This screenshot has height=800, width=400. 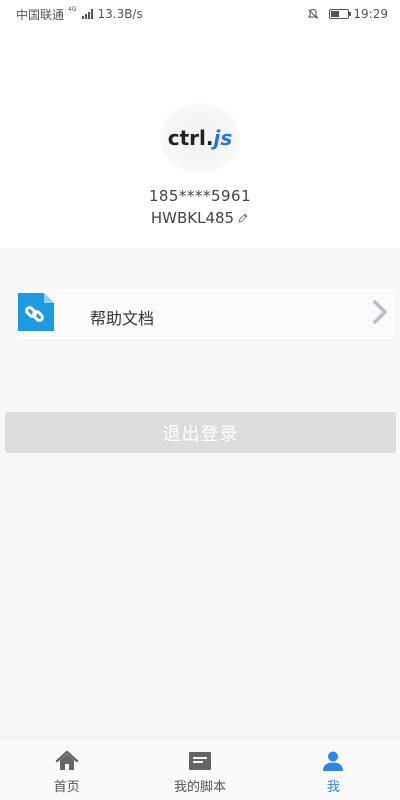 I want to click on tab-me-label: 我, so click(x=333, y=787).